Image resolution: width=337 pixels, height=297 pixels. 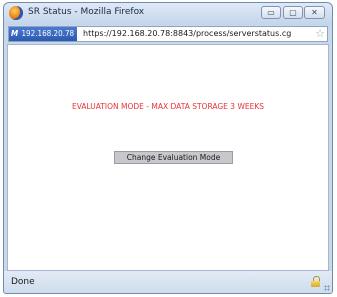 I want to click on star-icon: ☆, so click(x=320, y=33).